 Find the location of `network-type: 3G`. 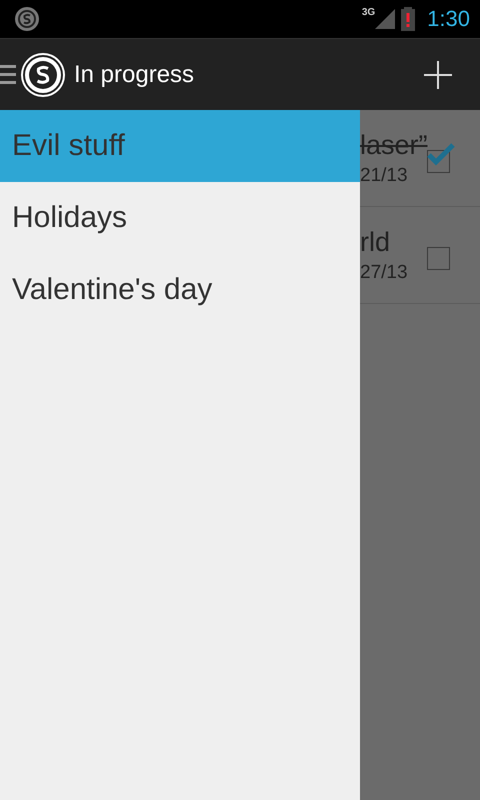

network-type: 3G is located at coordinates (369, 12).